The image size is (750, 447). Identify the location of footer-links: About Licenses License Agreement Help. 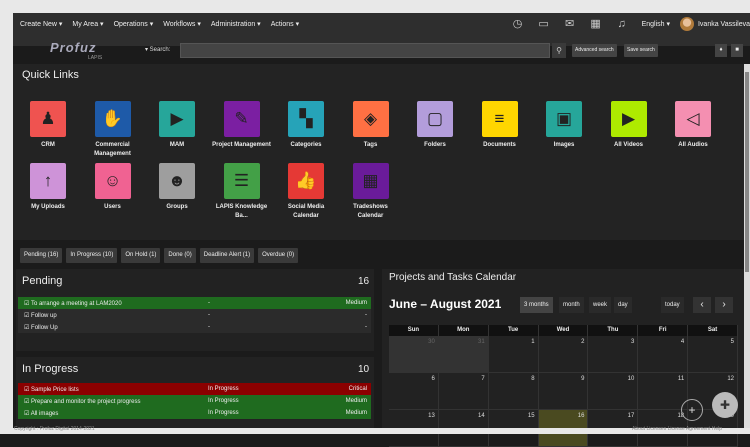
(677, 429).